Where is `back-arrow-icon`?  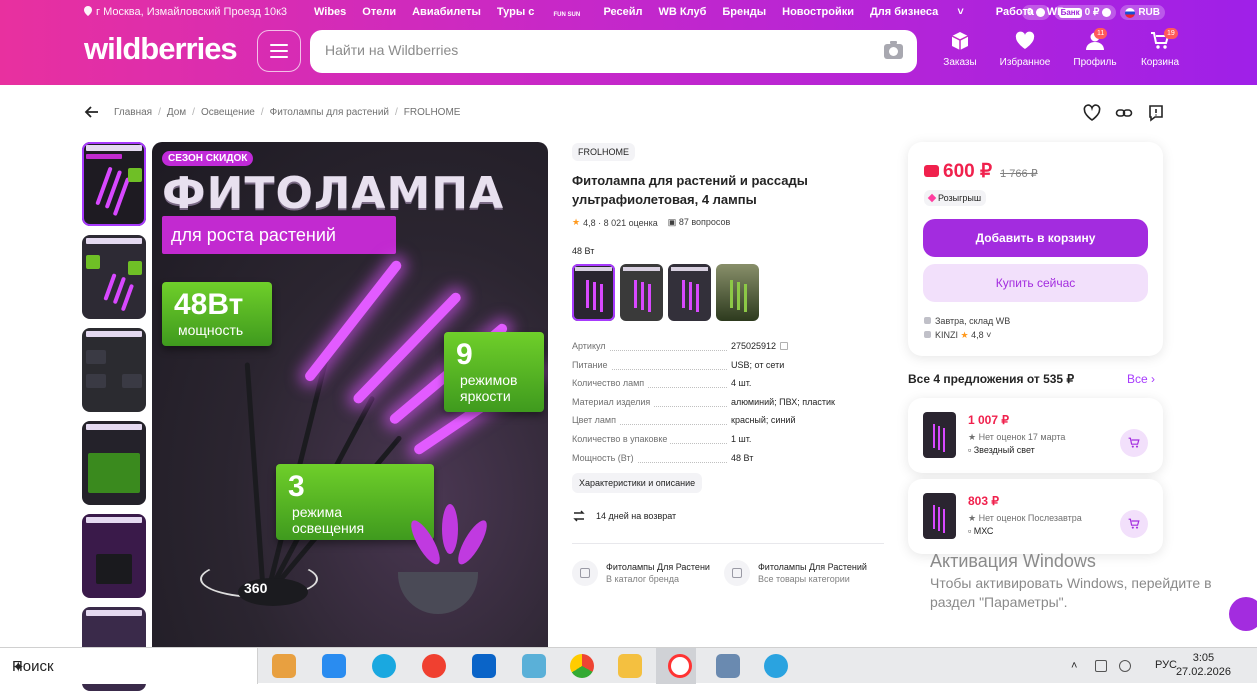
back-arrow-icon is located at coordinates (92, 112).